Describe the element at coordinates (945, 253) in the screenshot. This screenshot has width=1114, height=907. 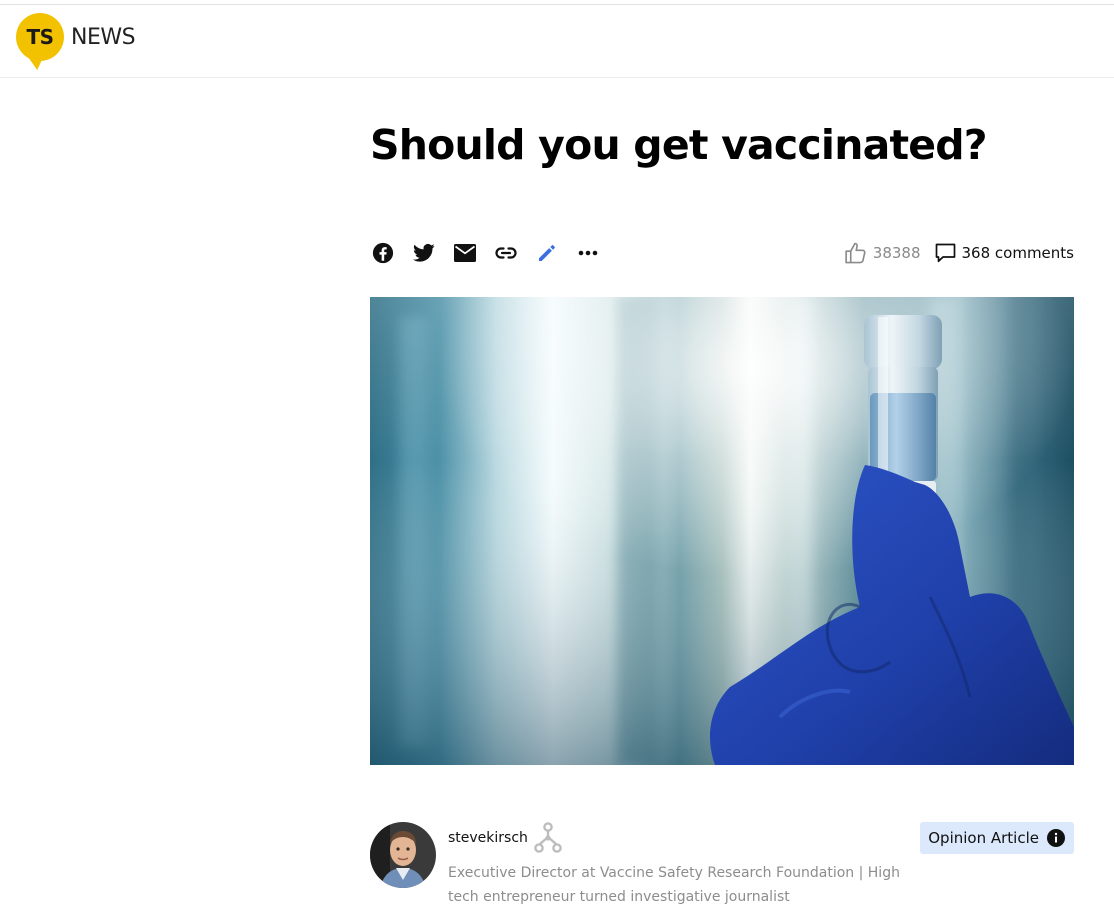
I see `comment-bubble-icon` at that location.